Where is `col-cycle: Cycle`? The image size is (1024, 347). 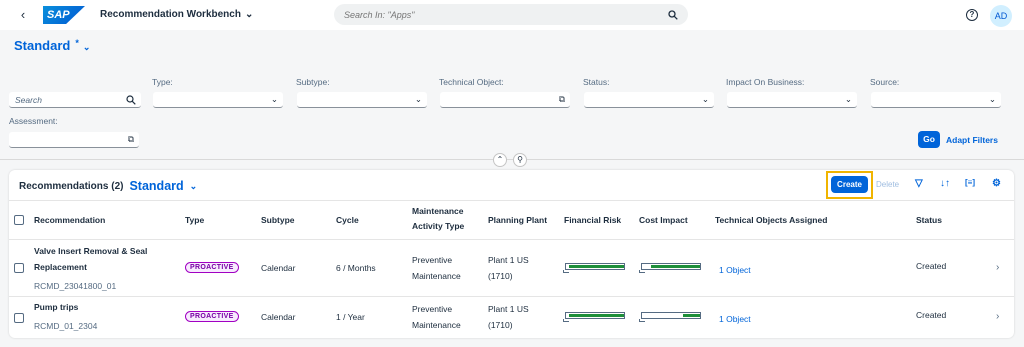
col-cycle: Cycle is located at coordinates (347, 220).